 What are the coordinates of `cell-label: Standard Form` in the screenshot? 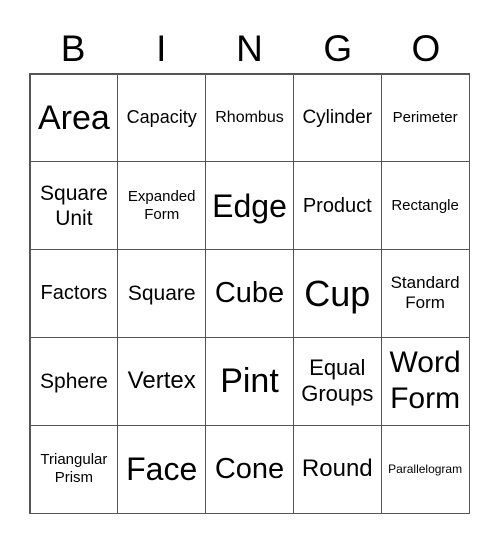 It's located at (425, 293).